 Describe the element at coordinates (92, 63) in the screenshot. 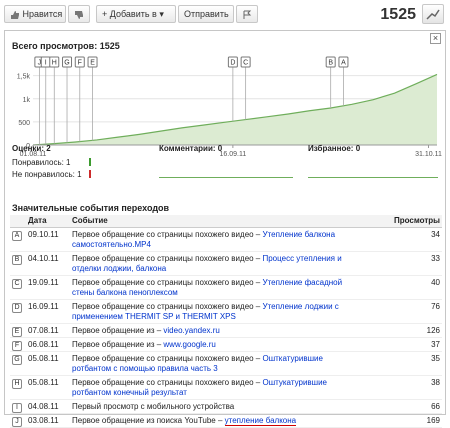

I see `chart-marker-label: E` at that location.